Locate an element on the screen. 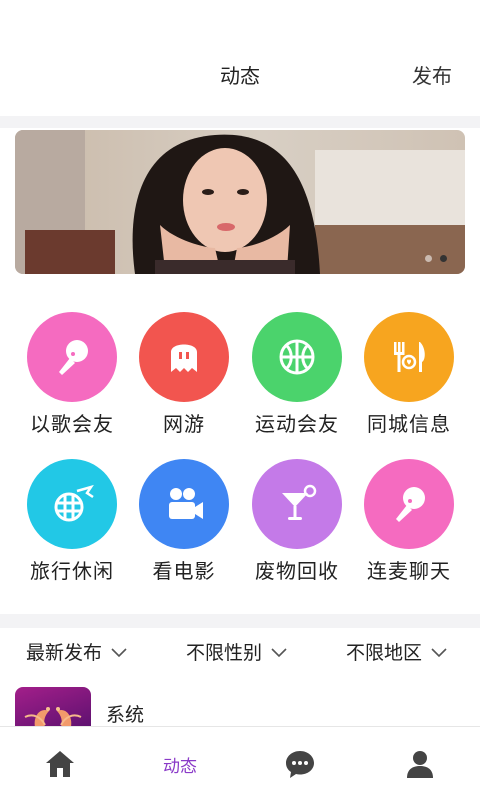 The height and width of the screenshot is (801, 480). category-label: 网游 is located at coordinates (184, 425).